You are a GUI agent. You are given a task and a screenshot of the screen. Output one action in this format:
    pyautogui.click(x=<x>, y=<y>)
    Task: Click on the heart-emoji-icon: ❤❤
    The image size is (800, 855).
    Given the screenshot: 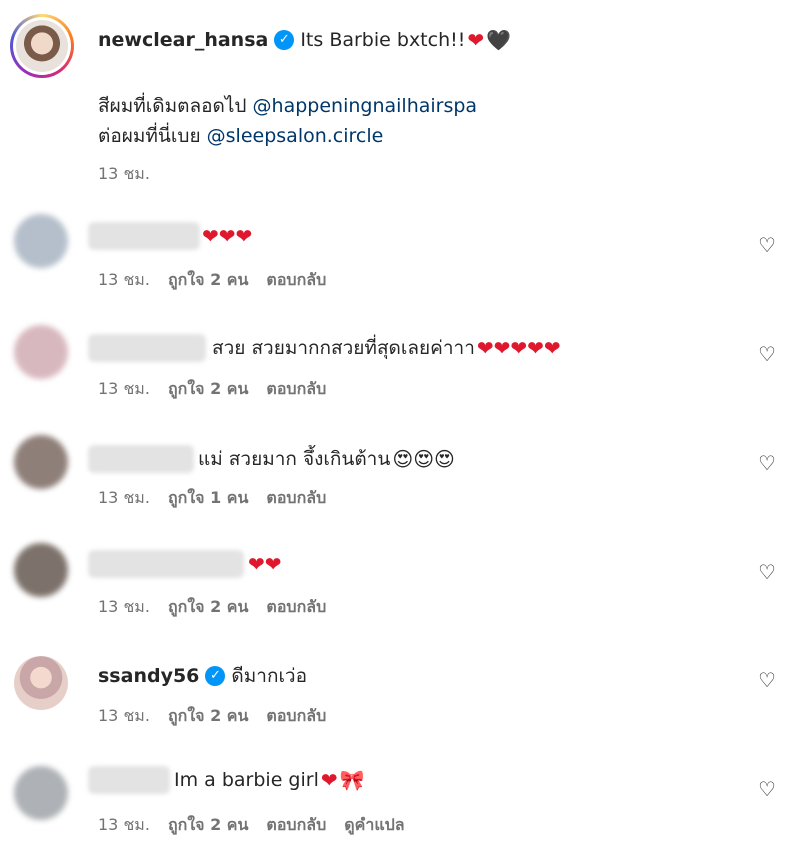 What is the action you would take?
    pyautogui.click(x=265, y=564)
    